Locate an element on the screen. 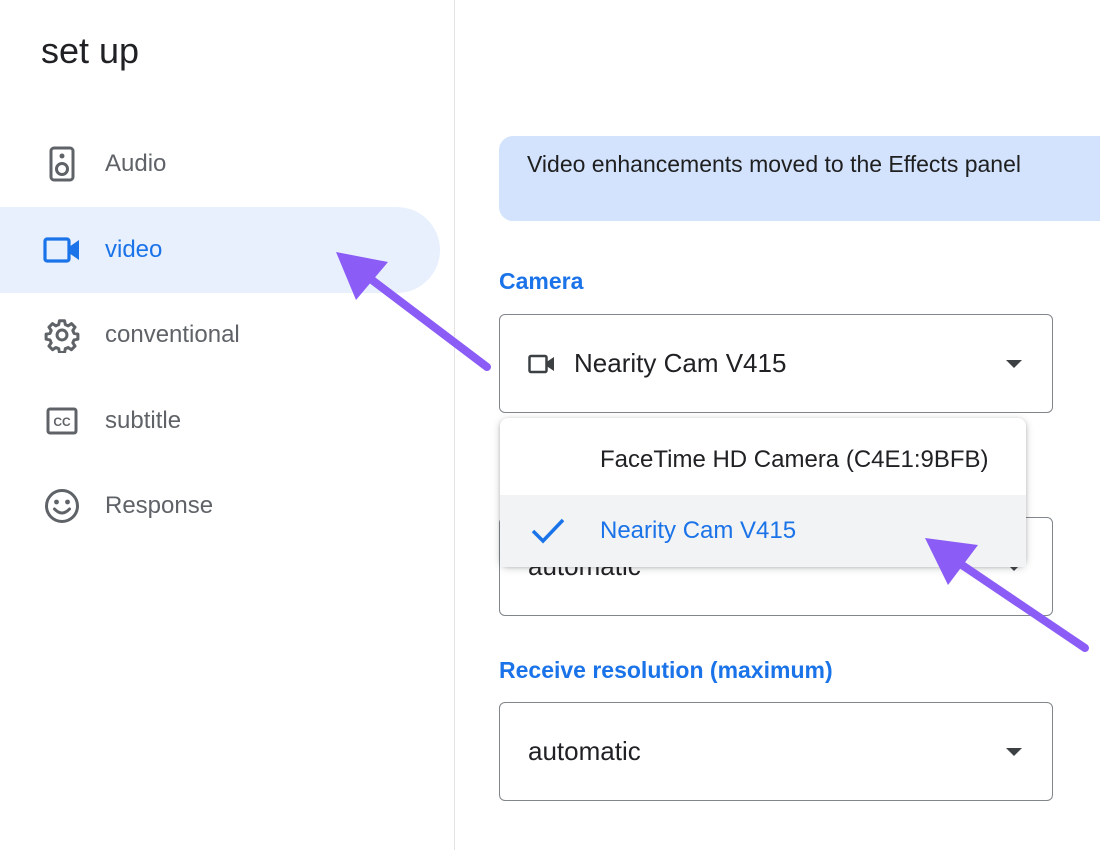  sidebar-item-label: conventional is located at coordinates (172, 334).